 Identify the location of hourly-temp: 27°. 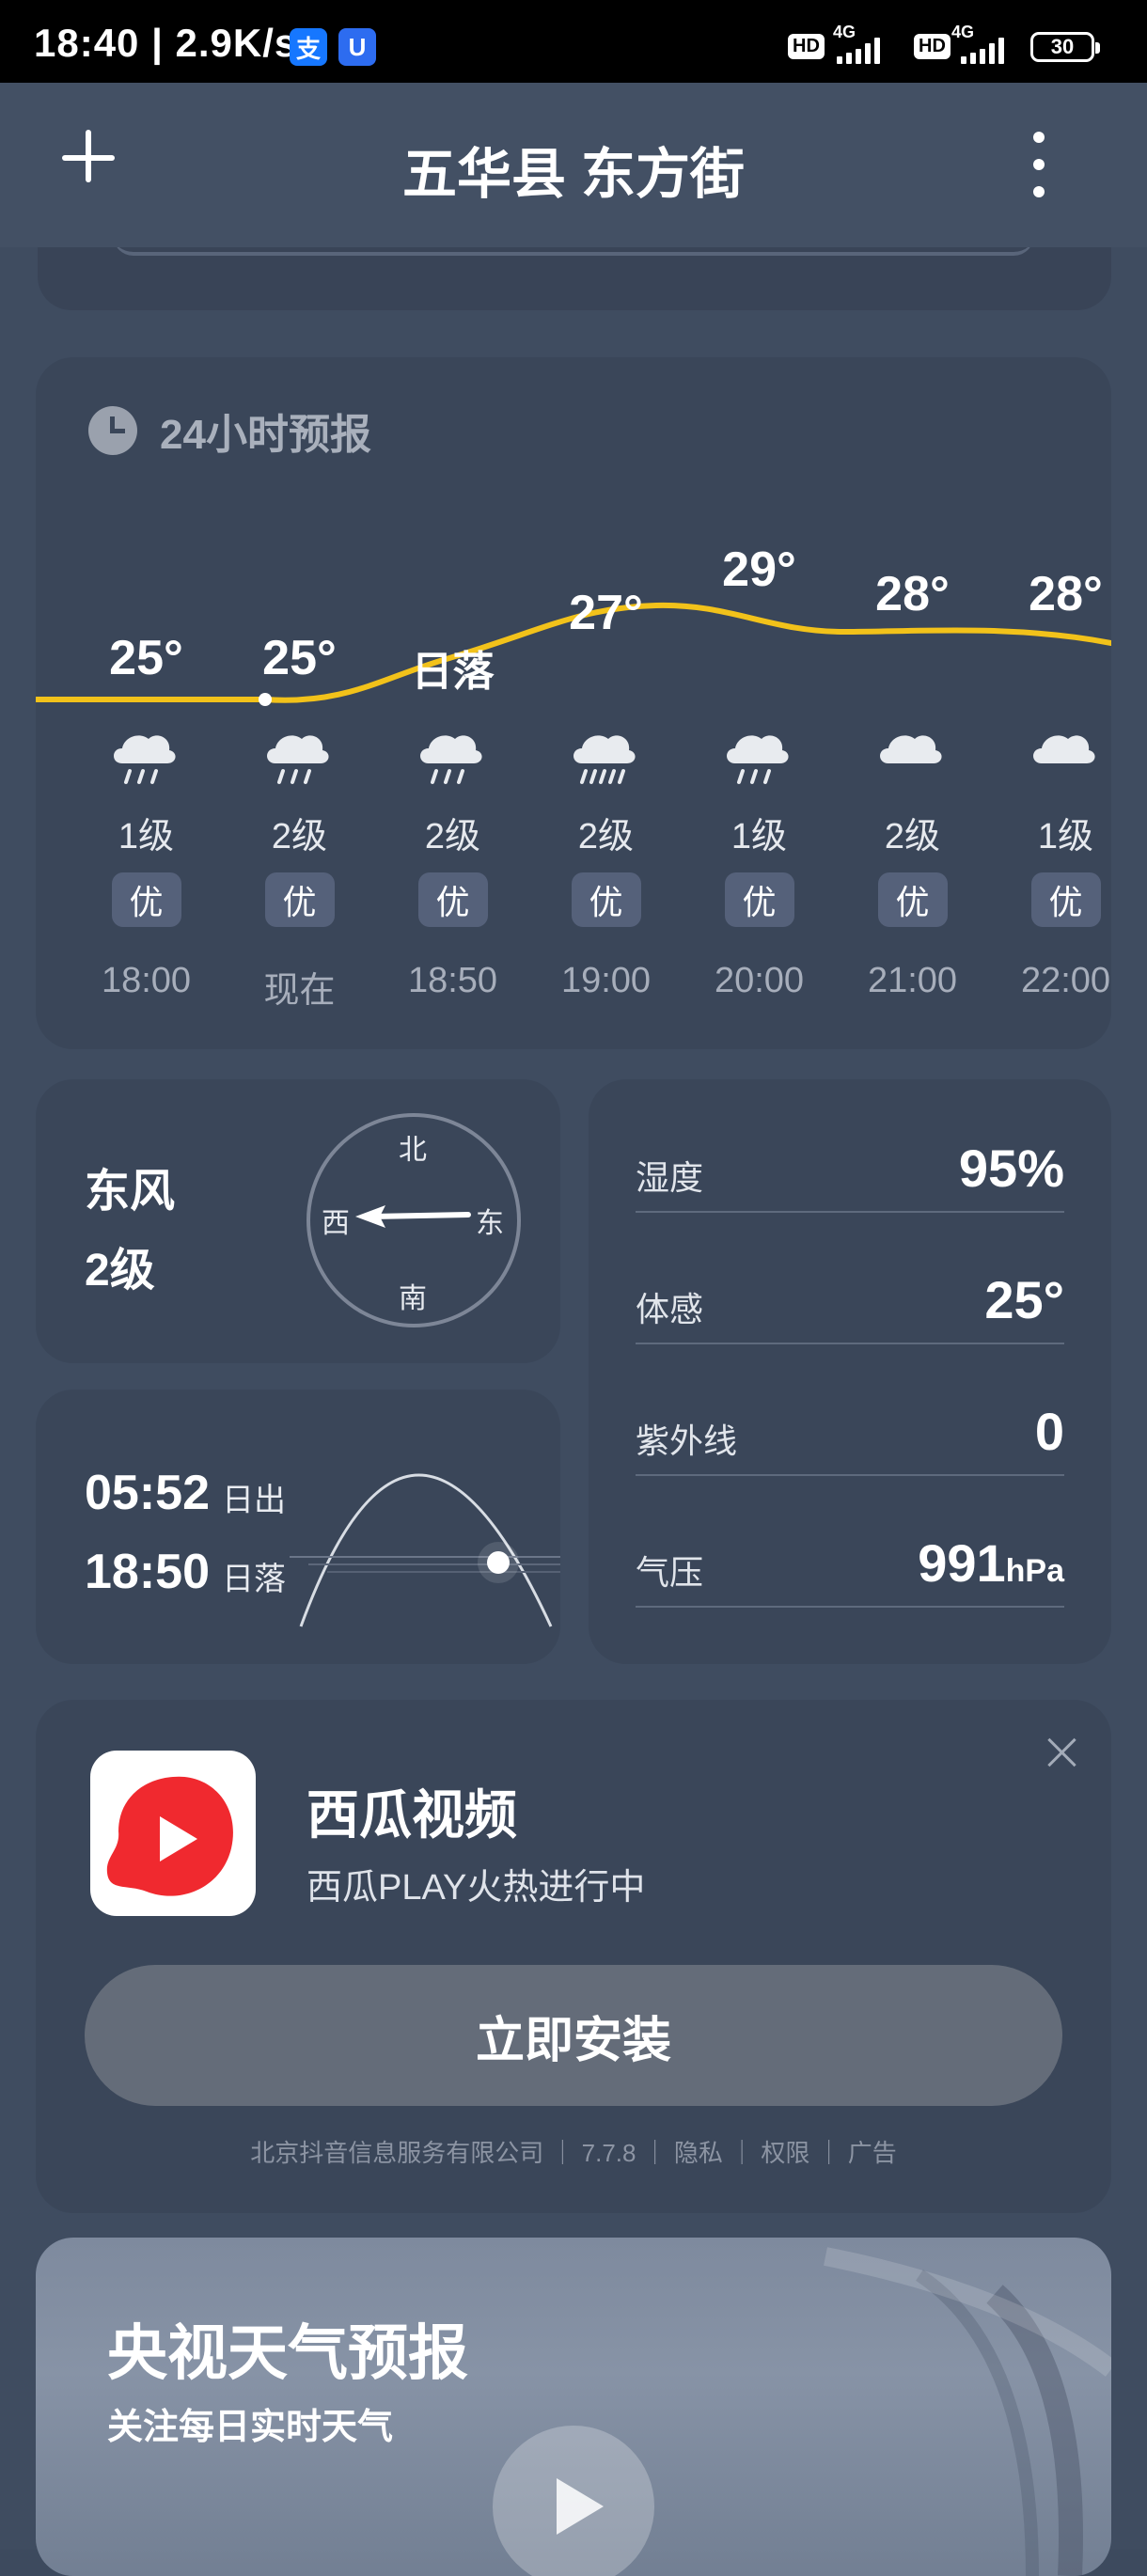
(606, 613).